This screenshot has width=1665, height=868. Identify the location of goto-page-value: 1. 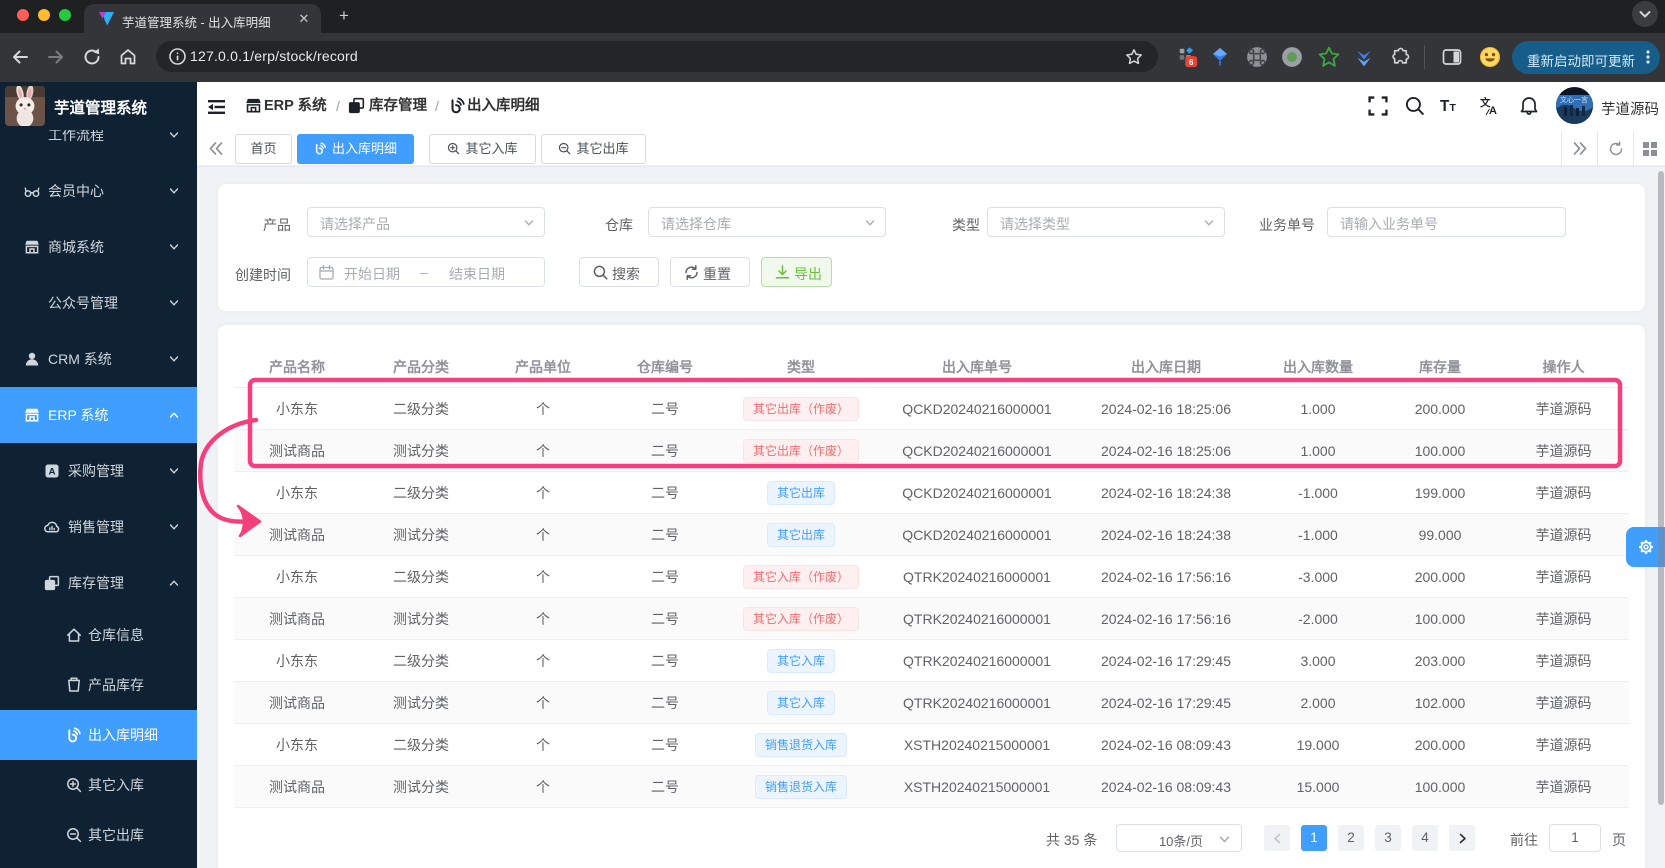
(1575, 837).